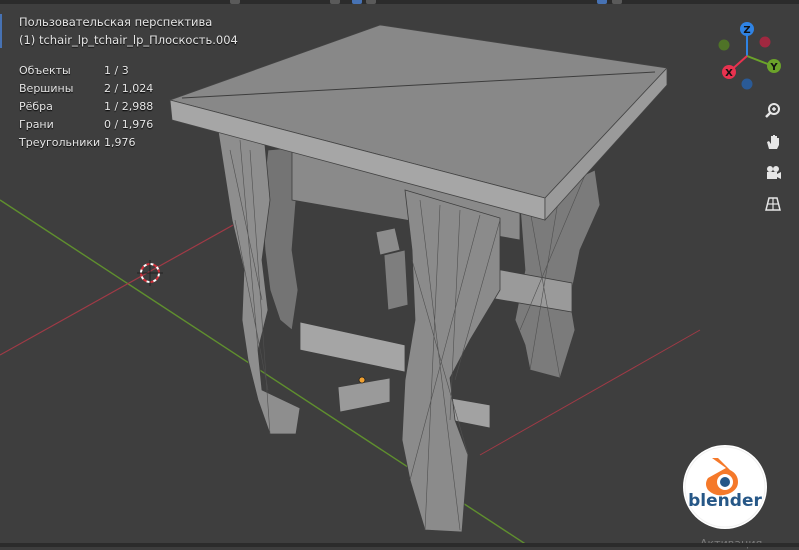 The width and height of the screenshot is (799, 550). I want to click on stretcher-back-lower, so click(396, 280).